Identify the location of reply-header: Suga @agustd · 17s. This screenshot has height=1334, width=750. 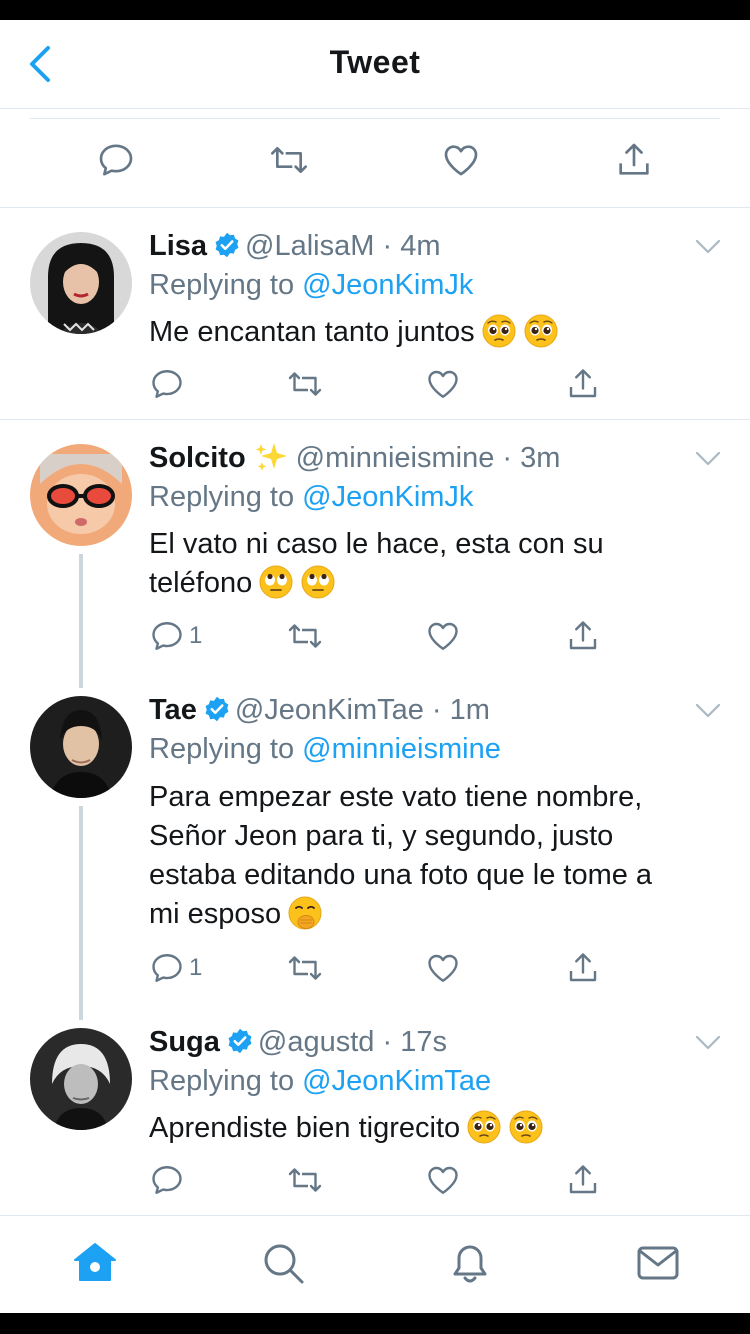
(298, 1042).